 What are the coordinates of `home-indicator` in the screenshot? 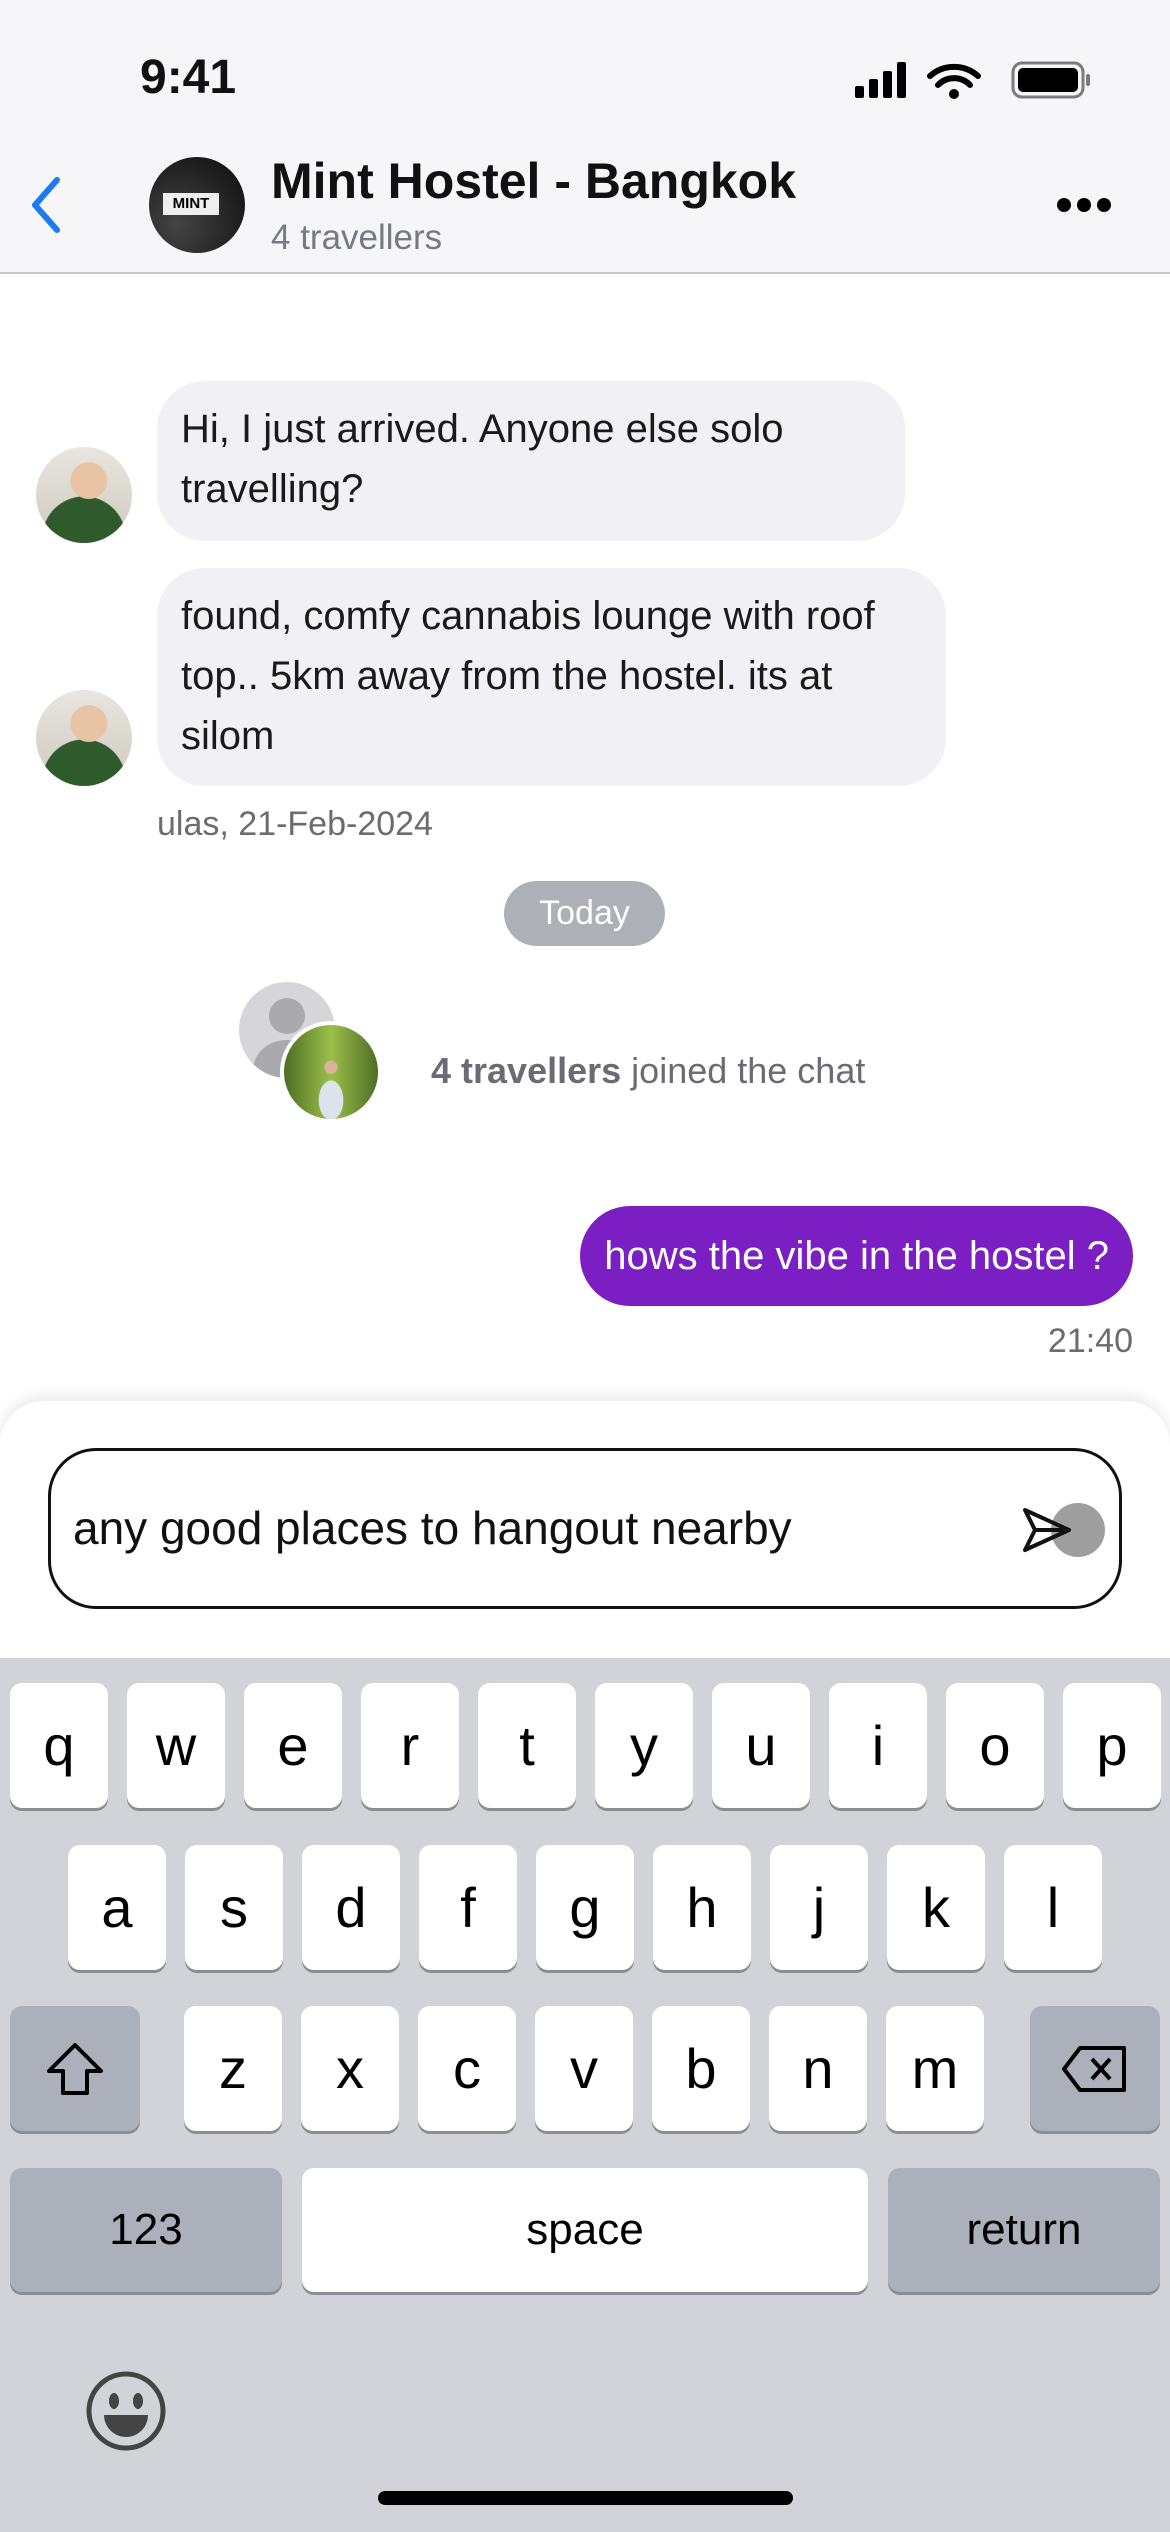 It's located at (585, 2498).